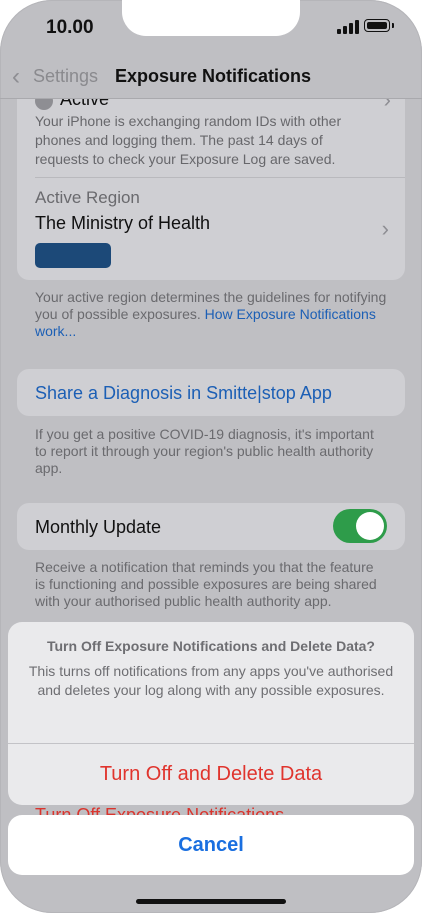 The height and width of the screenshot is (913, 422). I want to click on region-label: Active Region, so click(87, 197).